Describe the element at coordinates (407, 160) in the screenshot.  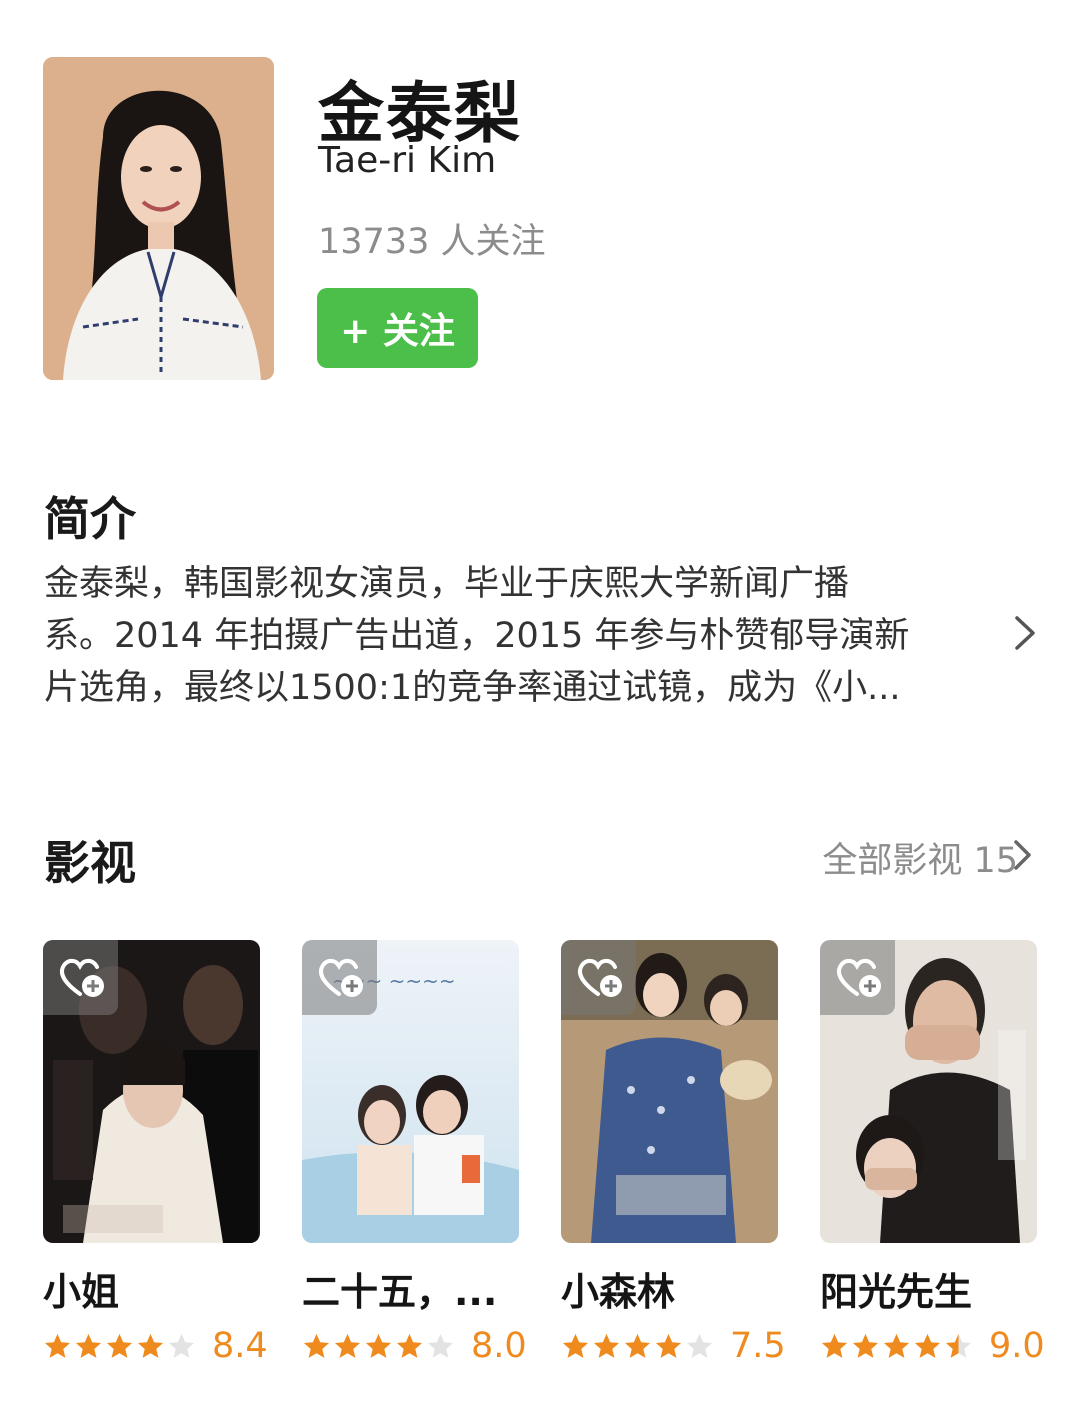
I see `actor-name-english: Tae-ri Kim` at that location.